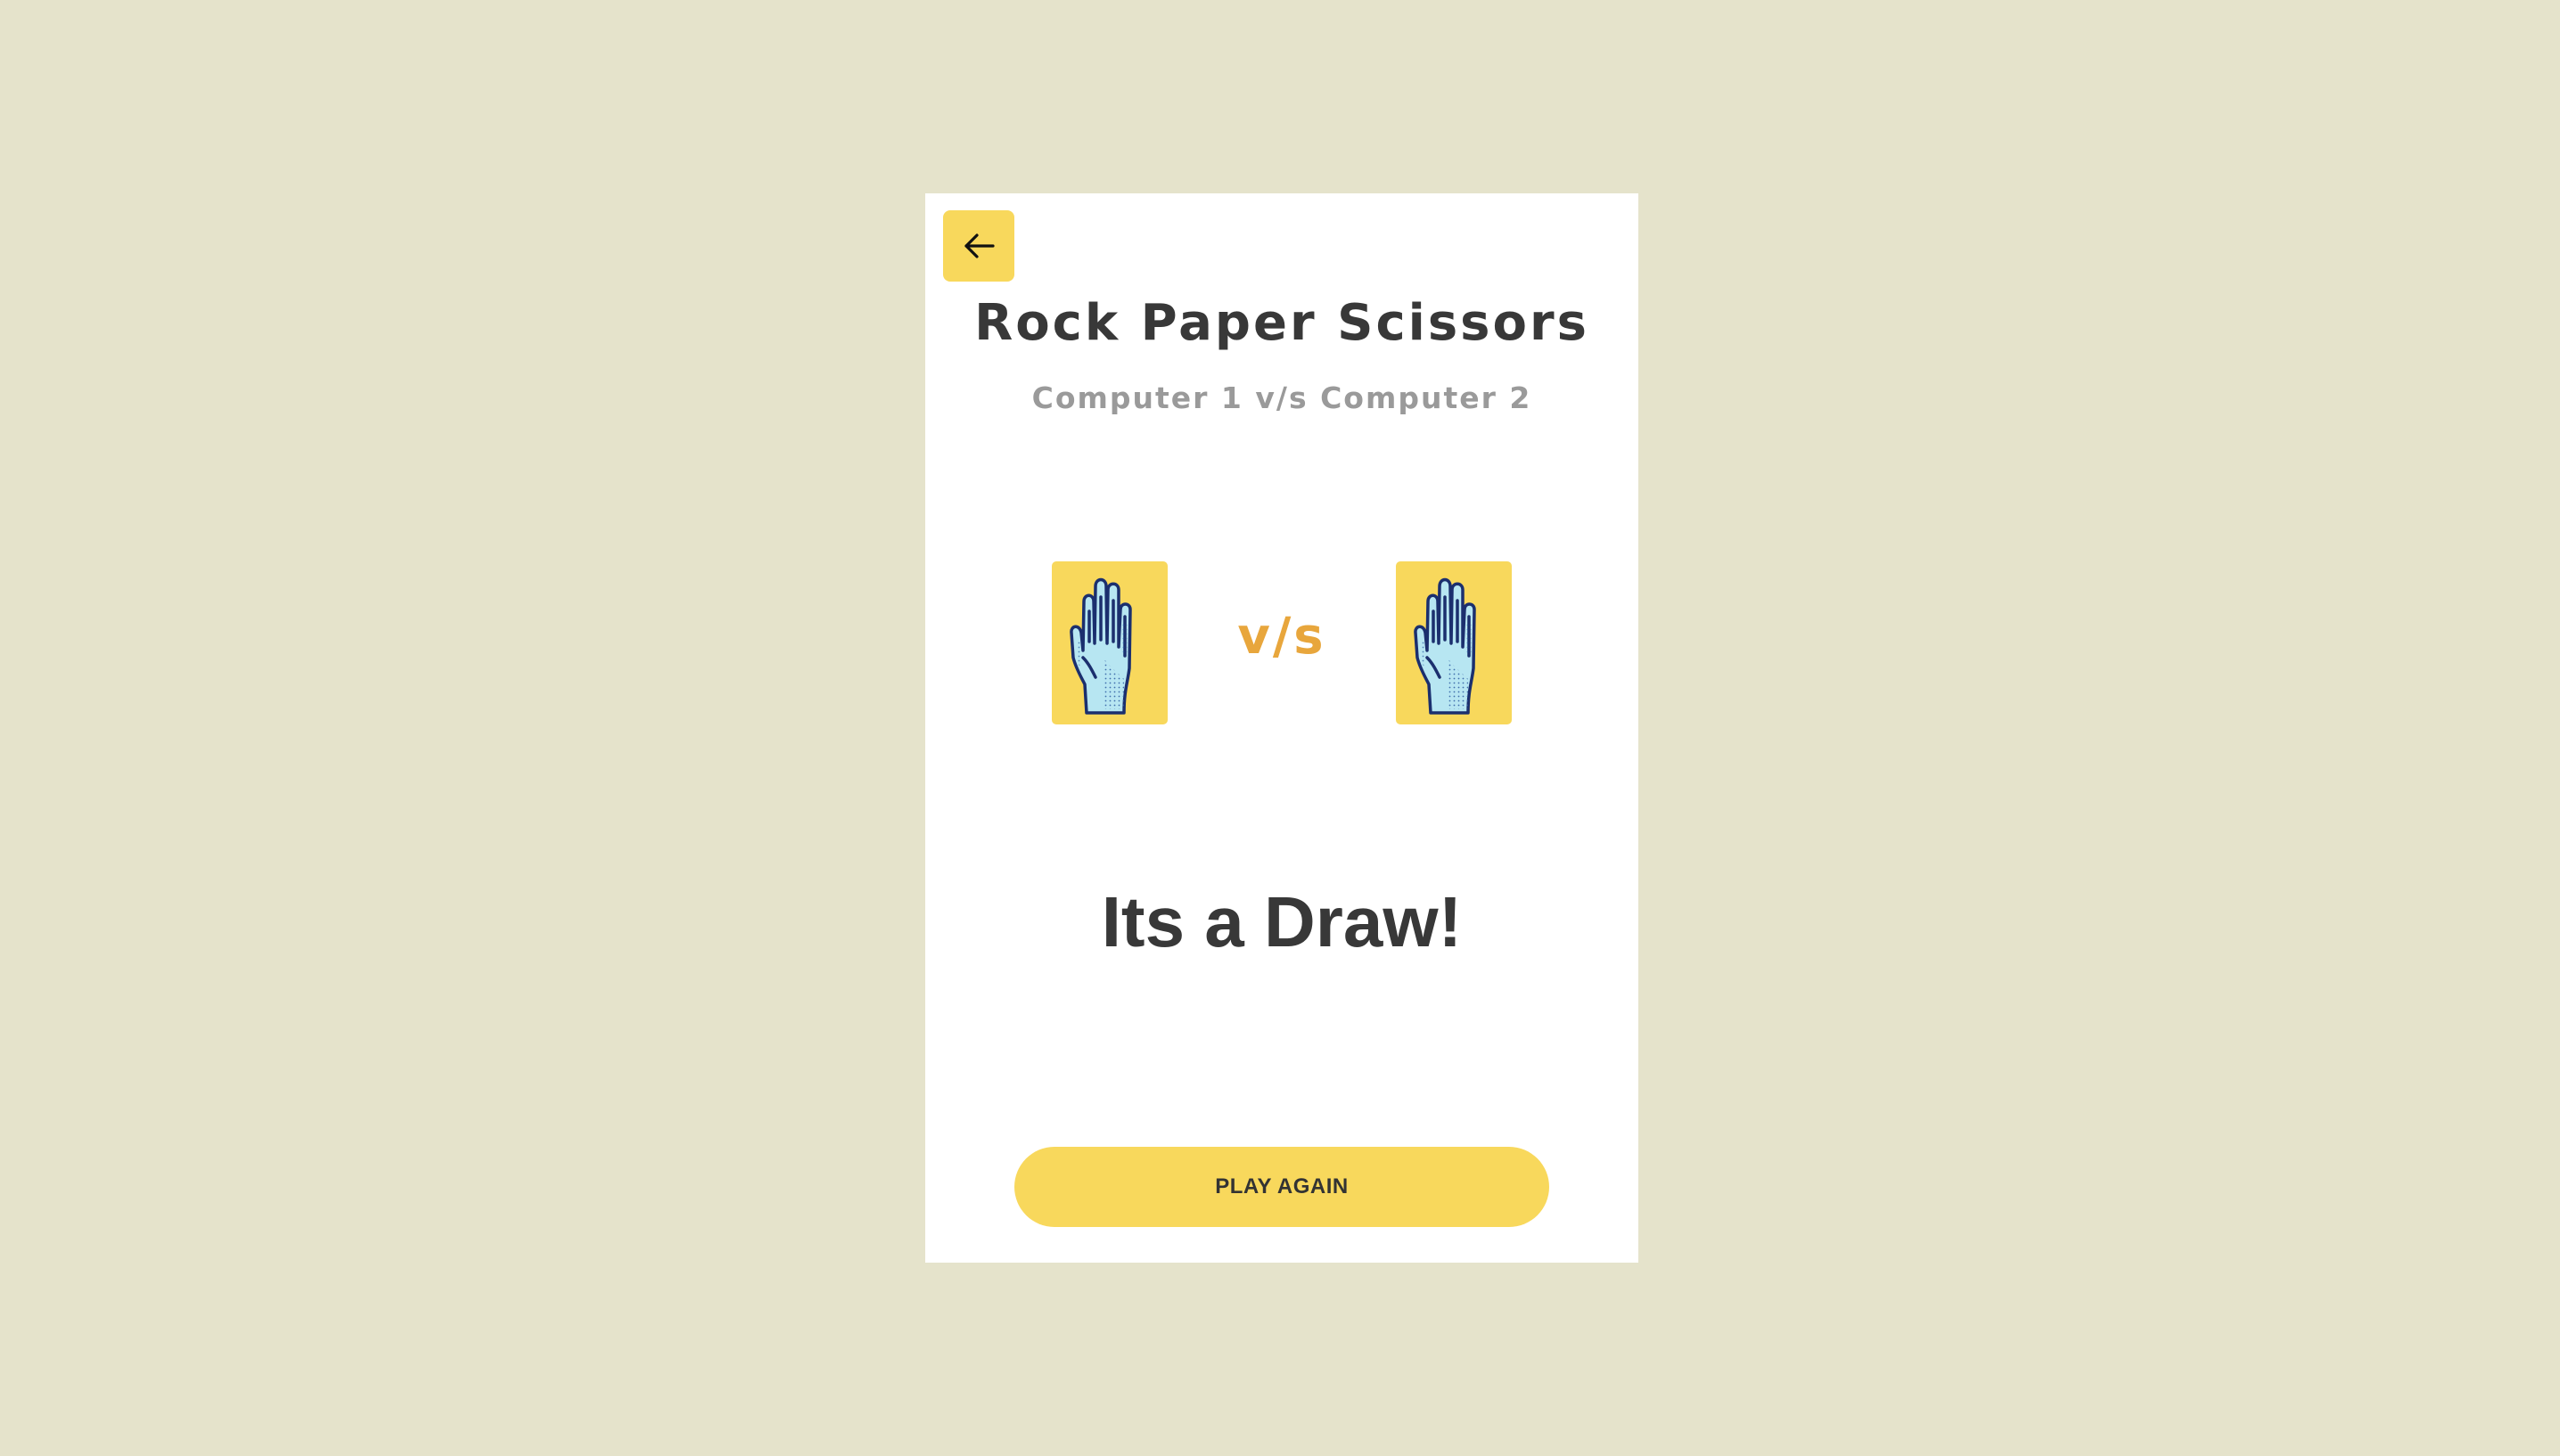 This screenshot has width=2560, height=1456. I want to click on play-again-button: PLAY AGAIN, so click(1281, 1187).